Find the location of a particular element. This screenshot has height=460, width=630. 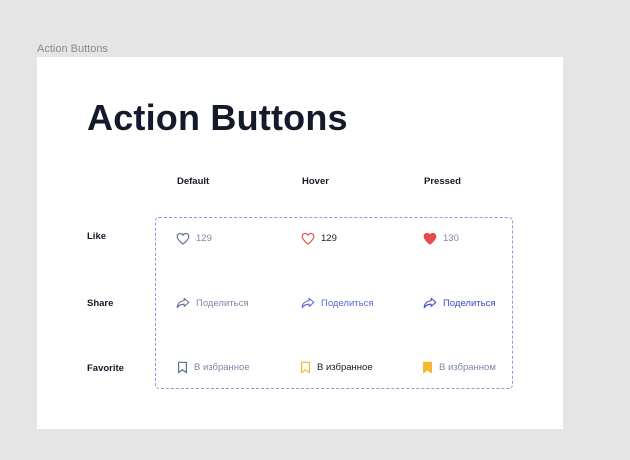

heart-filled-icon is located at coordinates (430, 238).